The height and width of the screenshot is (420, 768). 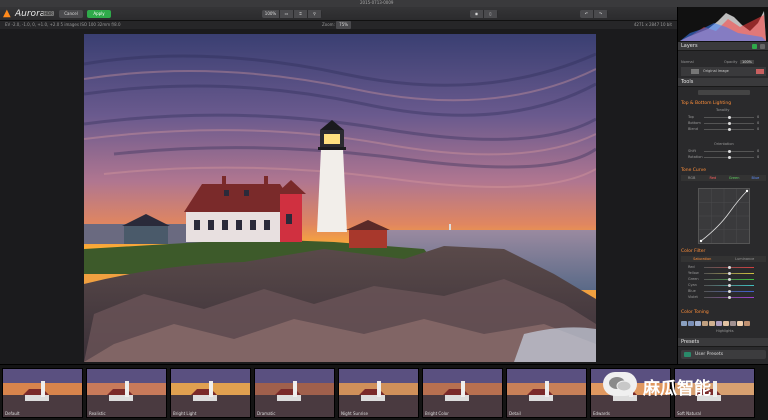 I want to click on apply-button: Apply, so click(x=99, y=14).